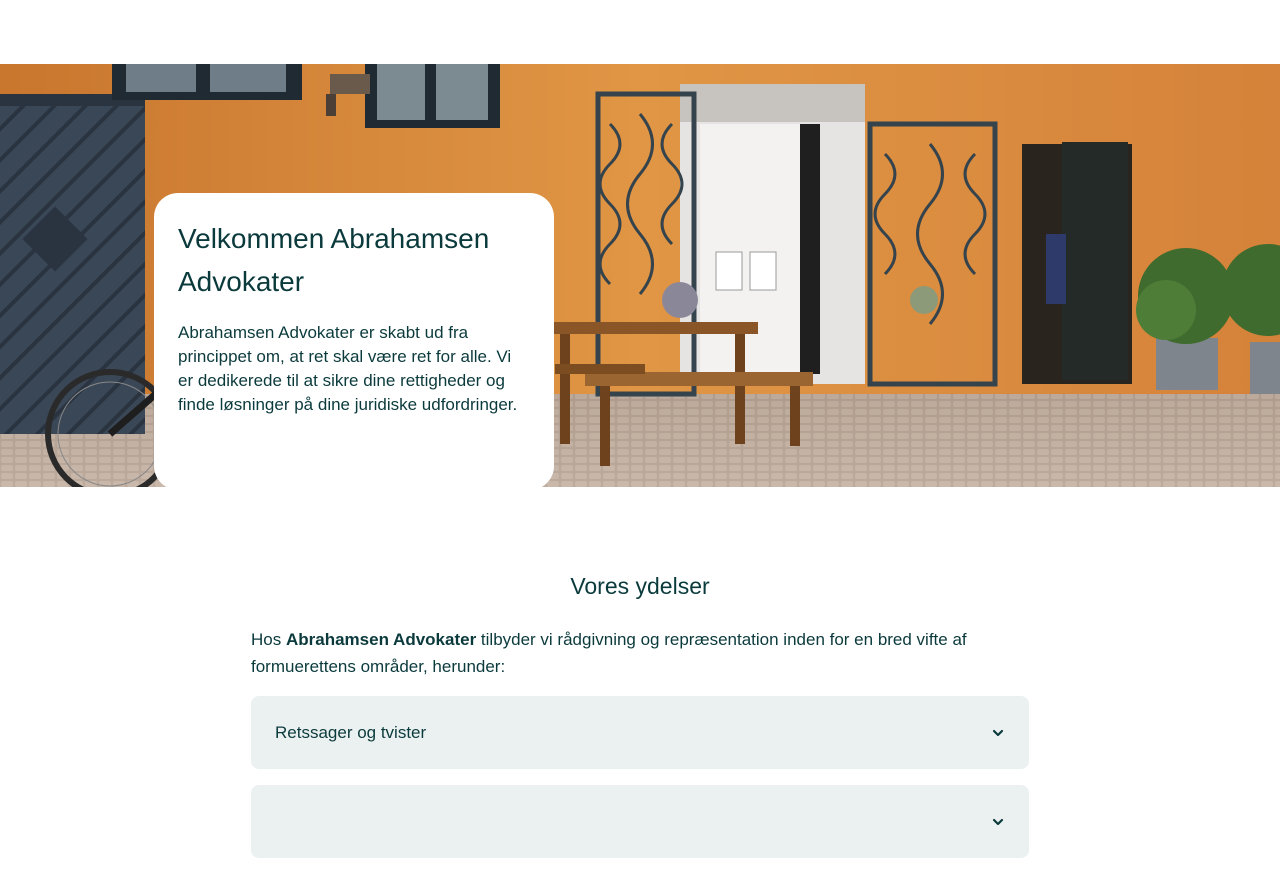 This screenshot has height=874, width=1280. What do you see at coordinates (381, 639) in the screenshot?
I see `intro-brand: Abrahamsen Advokater` at bounding box center [381, 639].